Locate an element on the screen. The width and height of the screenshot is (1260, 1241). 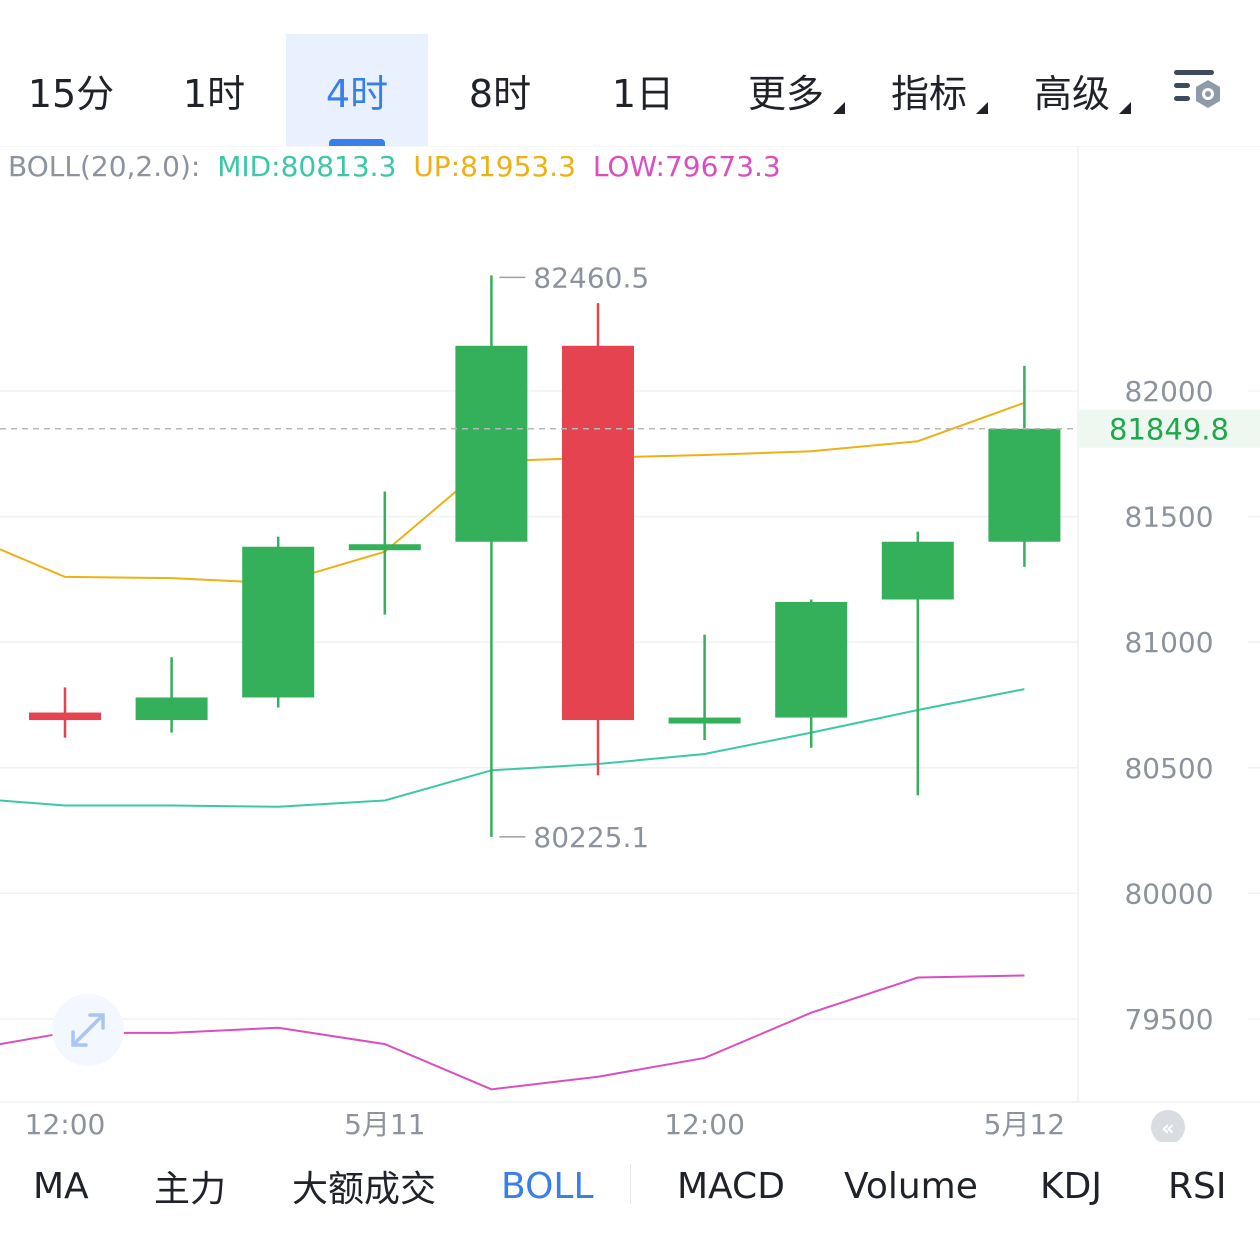
y-tick-label: 82000 is located at coordinates (1168, 391).